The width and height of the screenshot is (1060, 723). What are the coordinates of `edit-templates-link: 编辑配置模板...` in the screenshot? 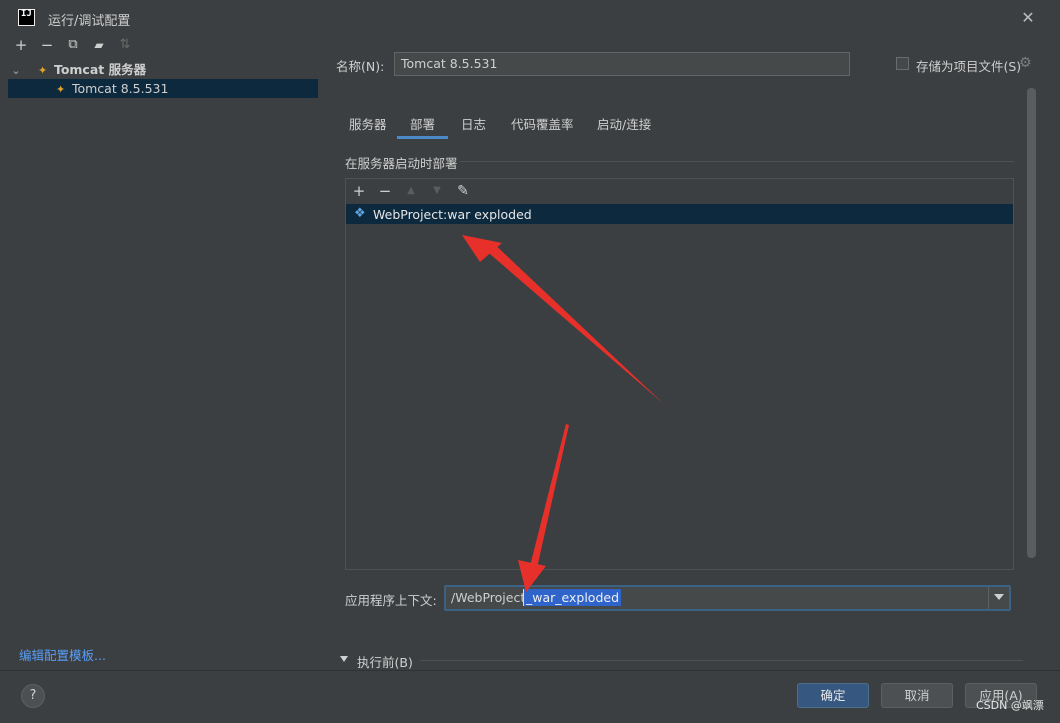 It's located at (62, 654).